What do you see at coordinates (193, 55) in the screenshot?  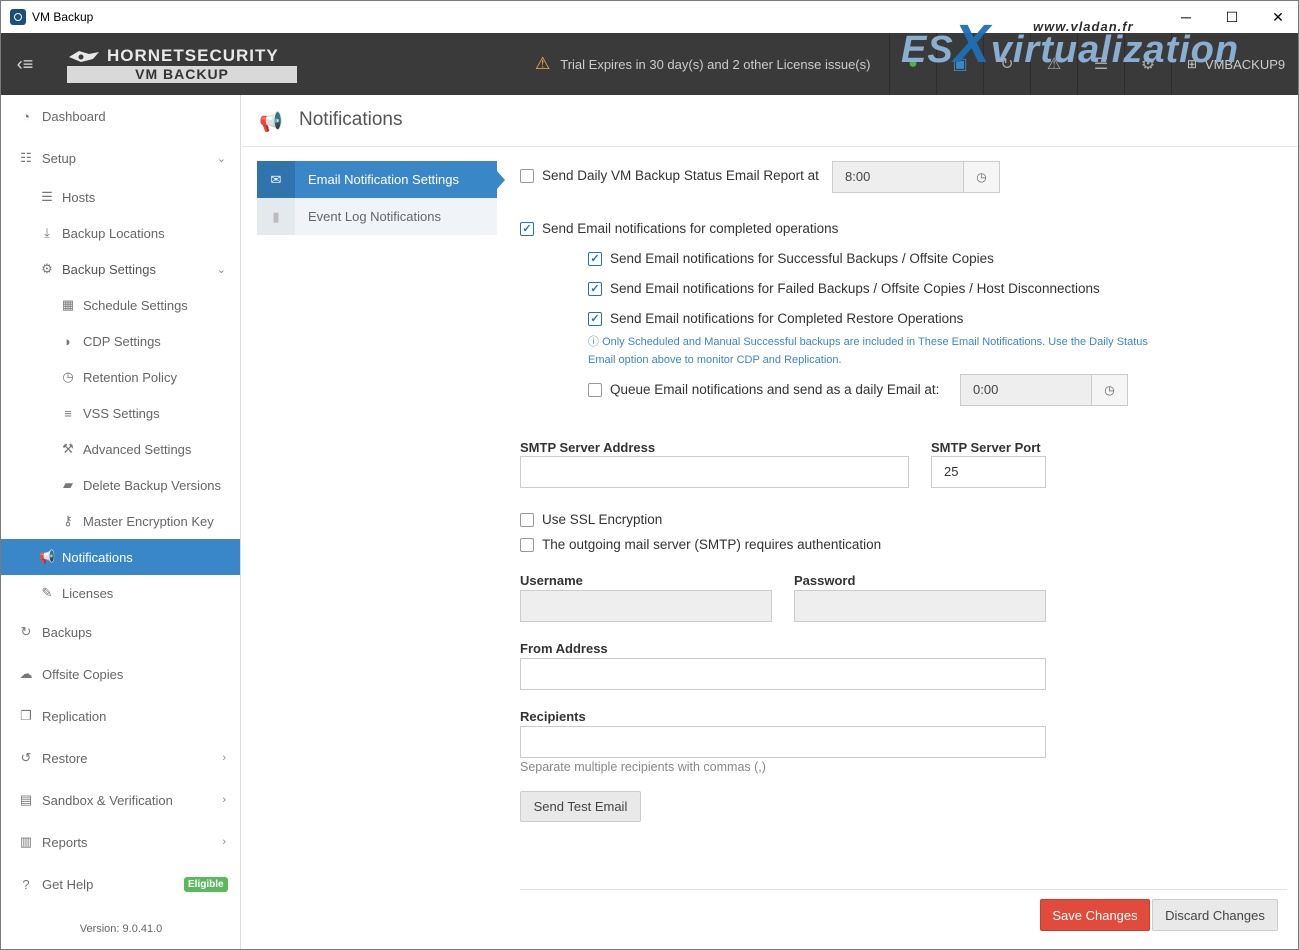 I see `logo-top-text: HORNETSECURITY` at bounding box center [193, 55].